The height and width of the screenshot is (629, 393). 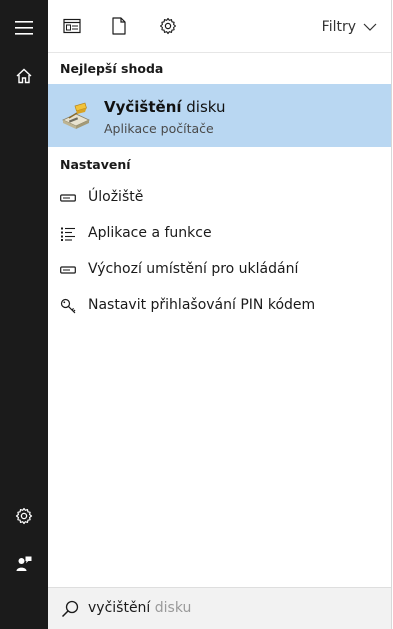 I want to click on best-match-title: Vyčištění disku, so click(x=165, y=107).